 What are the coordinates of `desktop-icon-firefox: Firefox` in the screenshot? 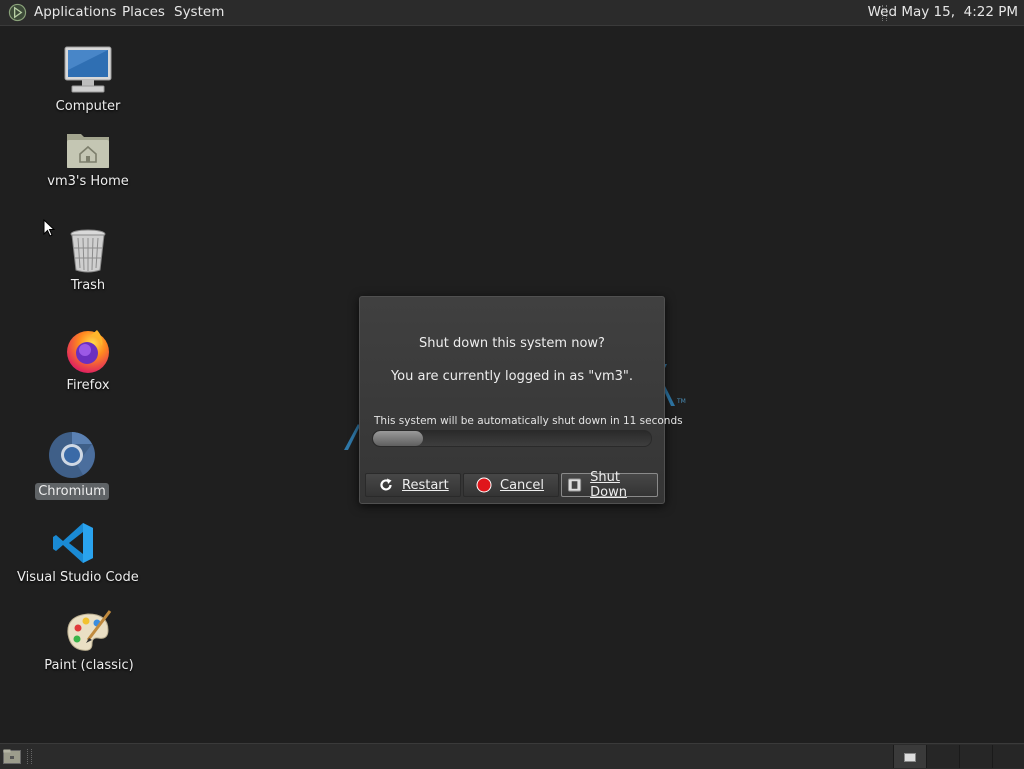 It's located at (88, 360).